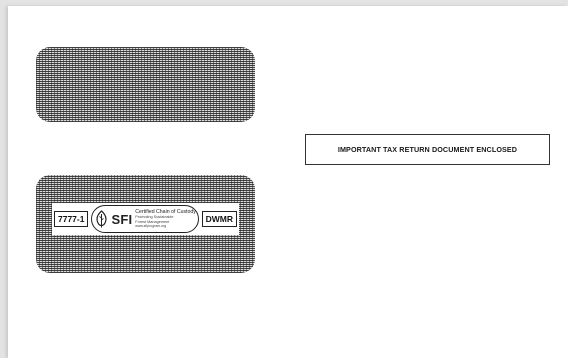  What do you see at coordinates (219, 219) in the screenshot?
I see `form-code-right: DWMR` at bounding box center [219, 219].